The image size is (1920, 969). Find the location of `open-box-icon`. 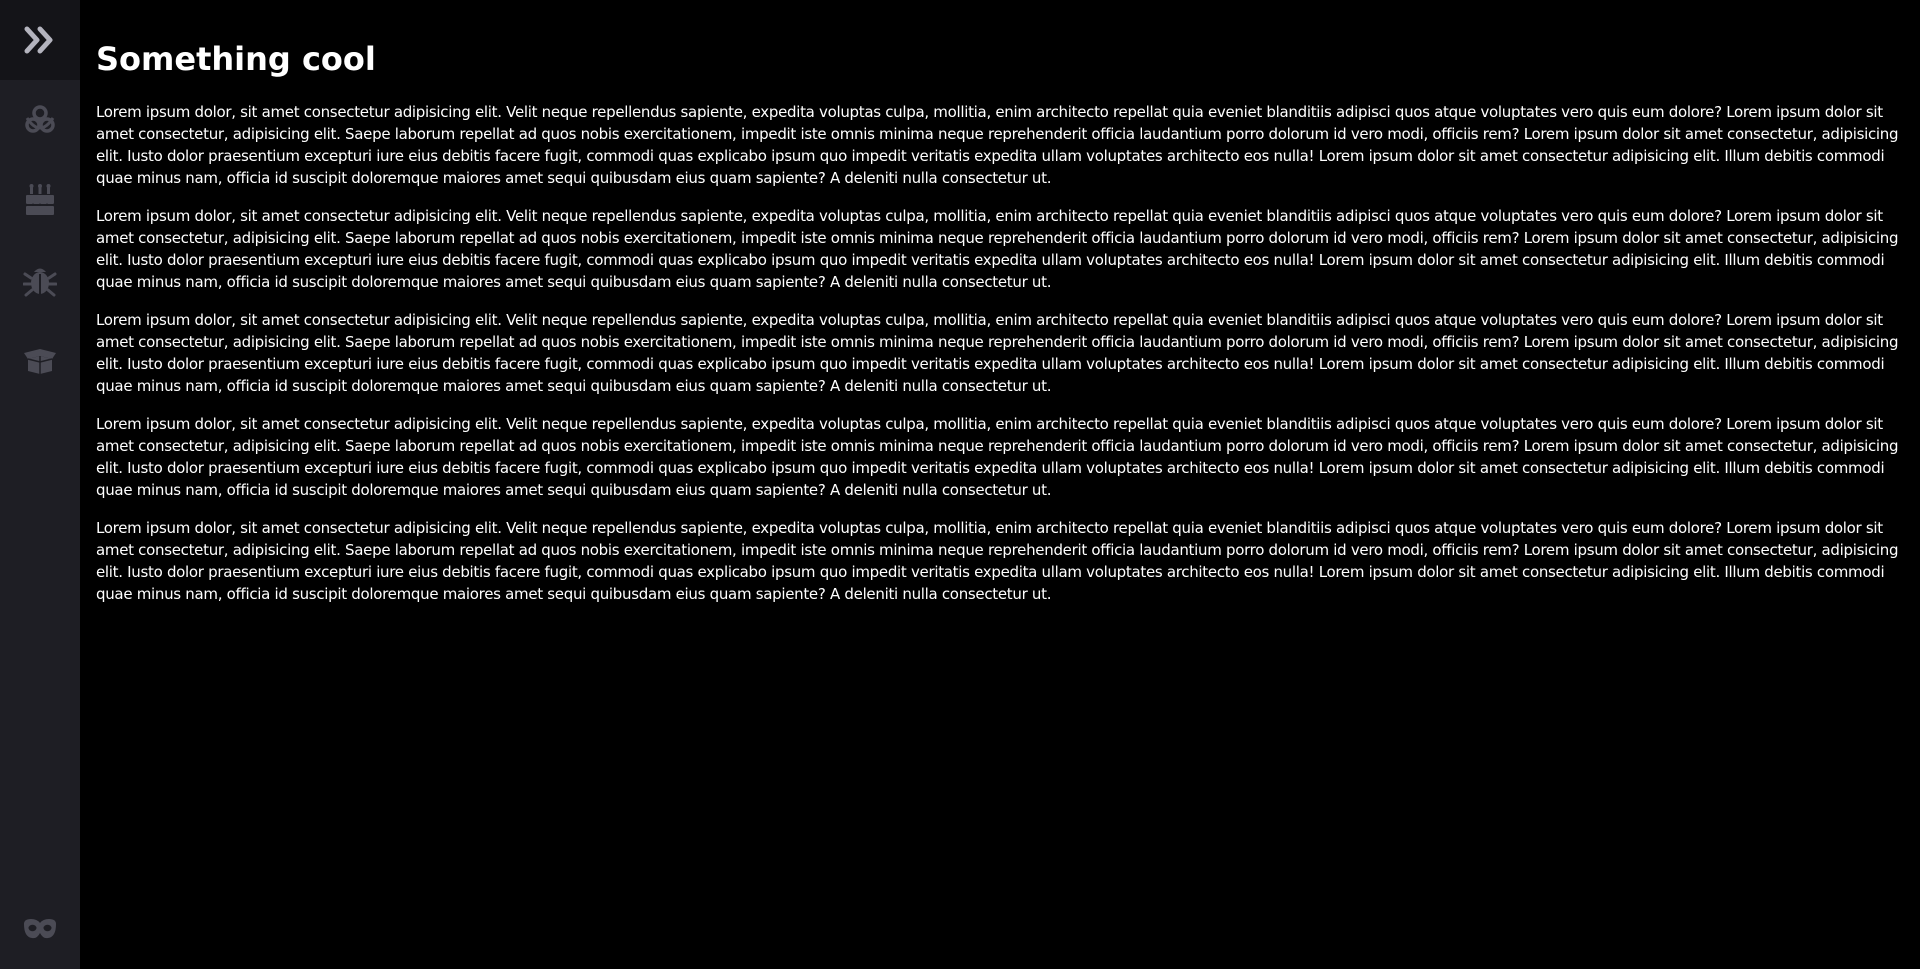

open-box-icon is located at coordinates (40, 361).